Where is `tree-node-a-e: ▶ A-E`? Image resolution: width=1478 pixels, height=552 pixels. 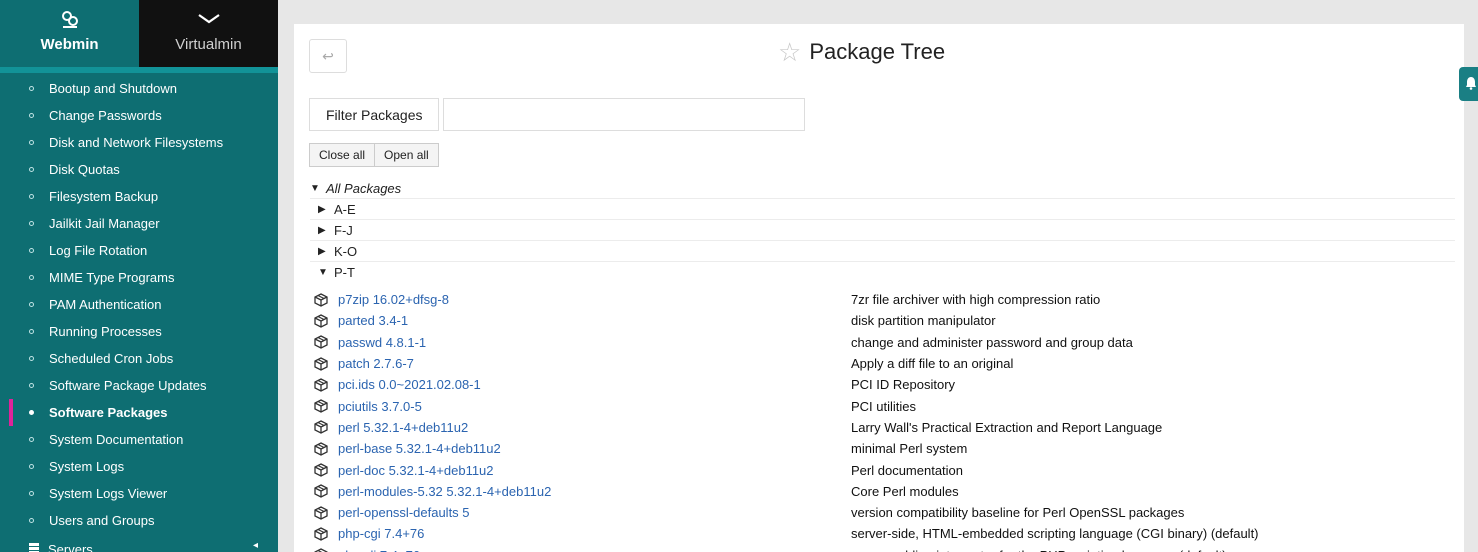 tree-node-a-e: ▶ A-E is located at coordinates (882, 209).